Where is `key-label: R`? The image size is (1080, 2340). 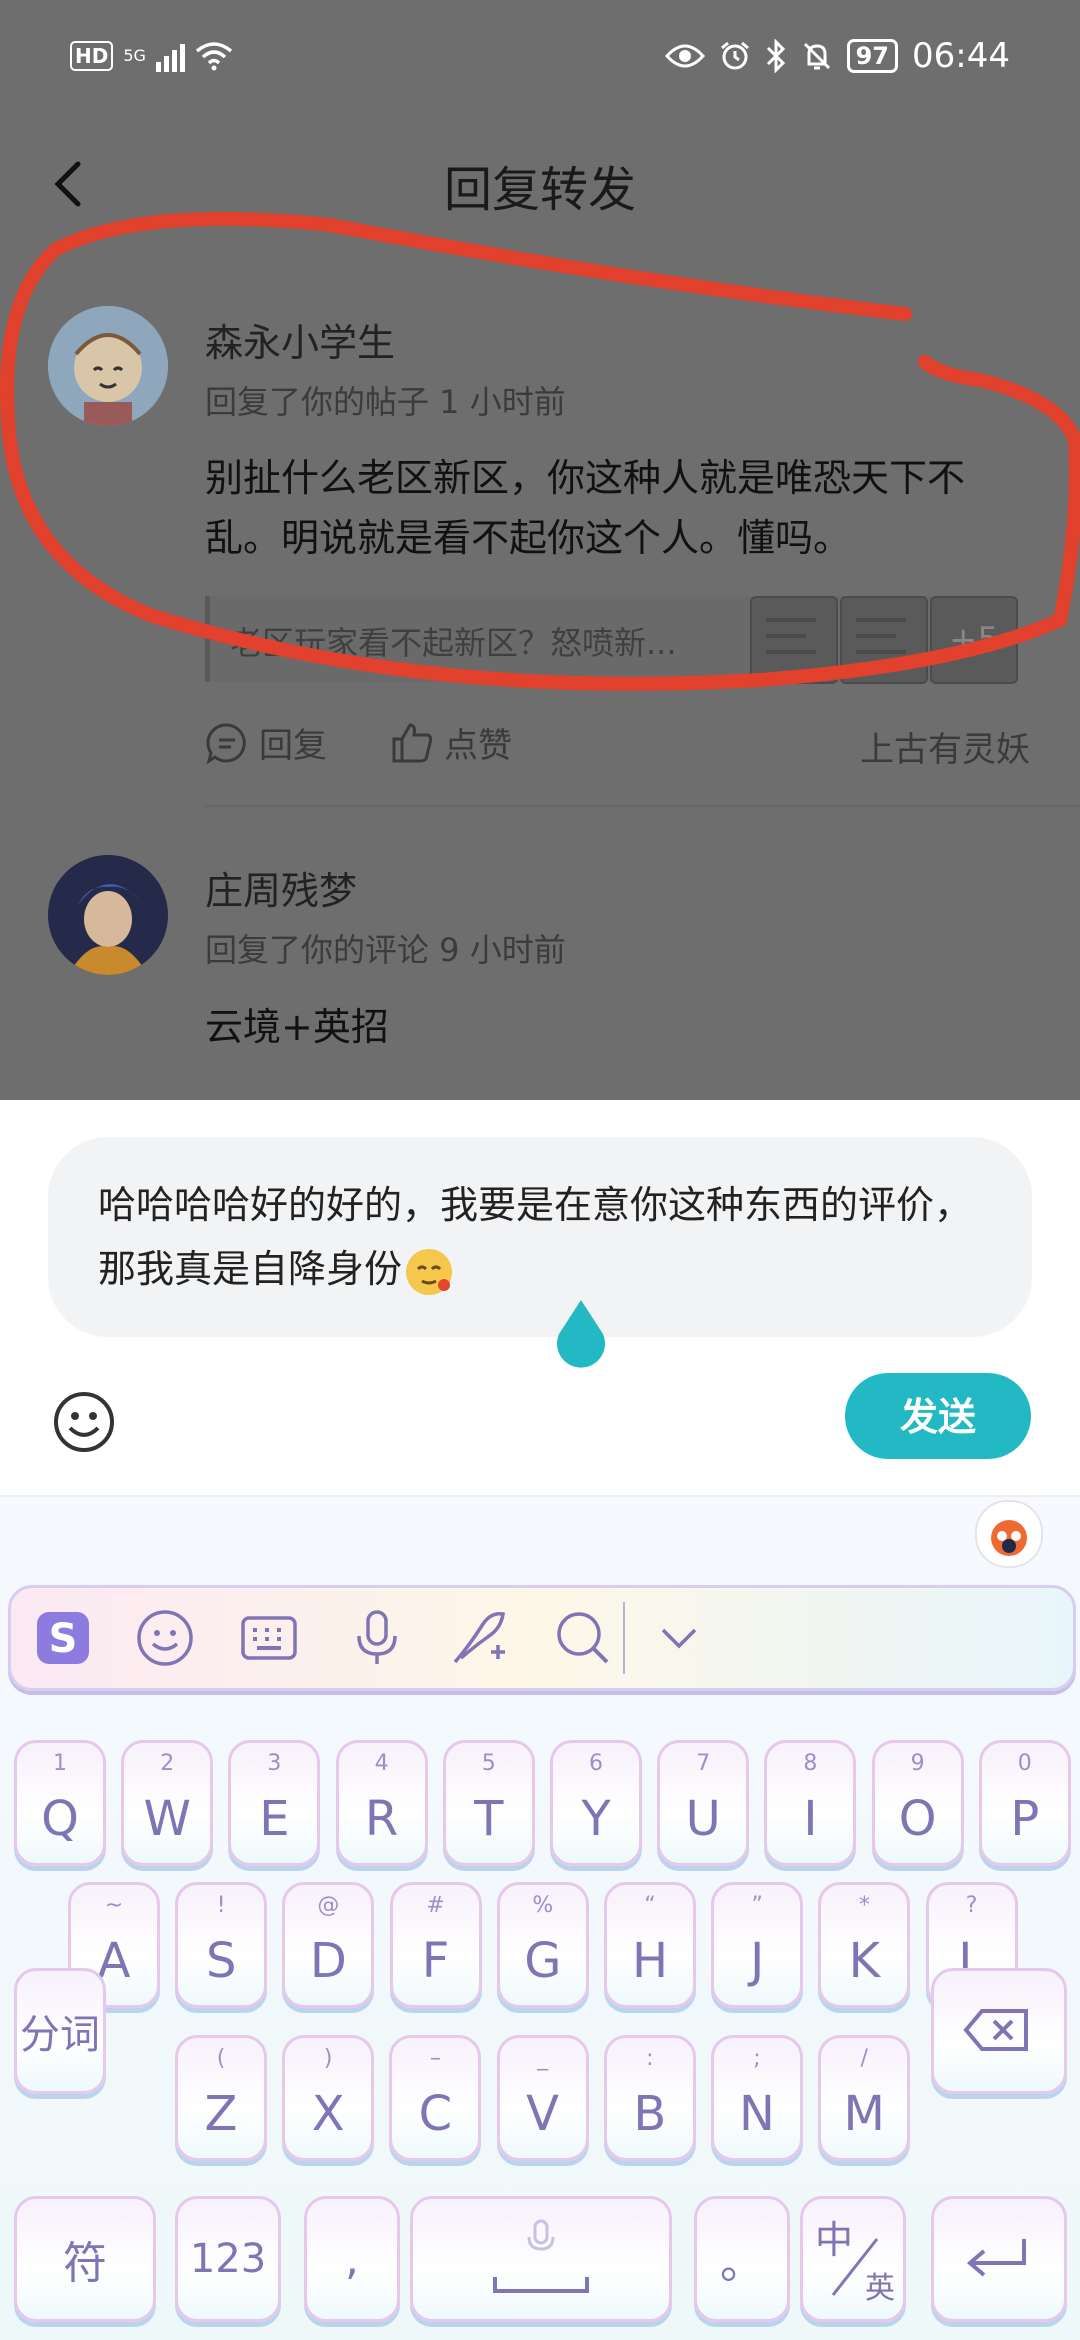 key-label: R is located at coordinates (381, 1819).